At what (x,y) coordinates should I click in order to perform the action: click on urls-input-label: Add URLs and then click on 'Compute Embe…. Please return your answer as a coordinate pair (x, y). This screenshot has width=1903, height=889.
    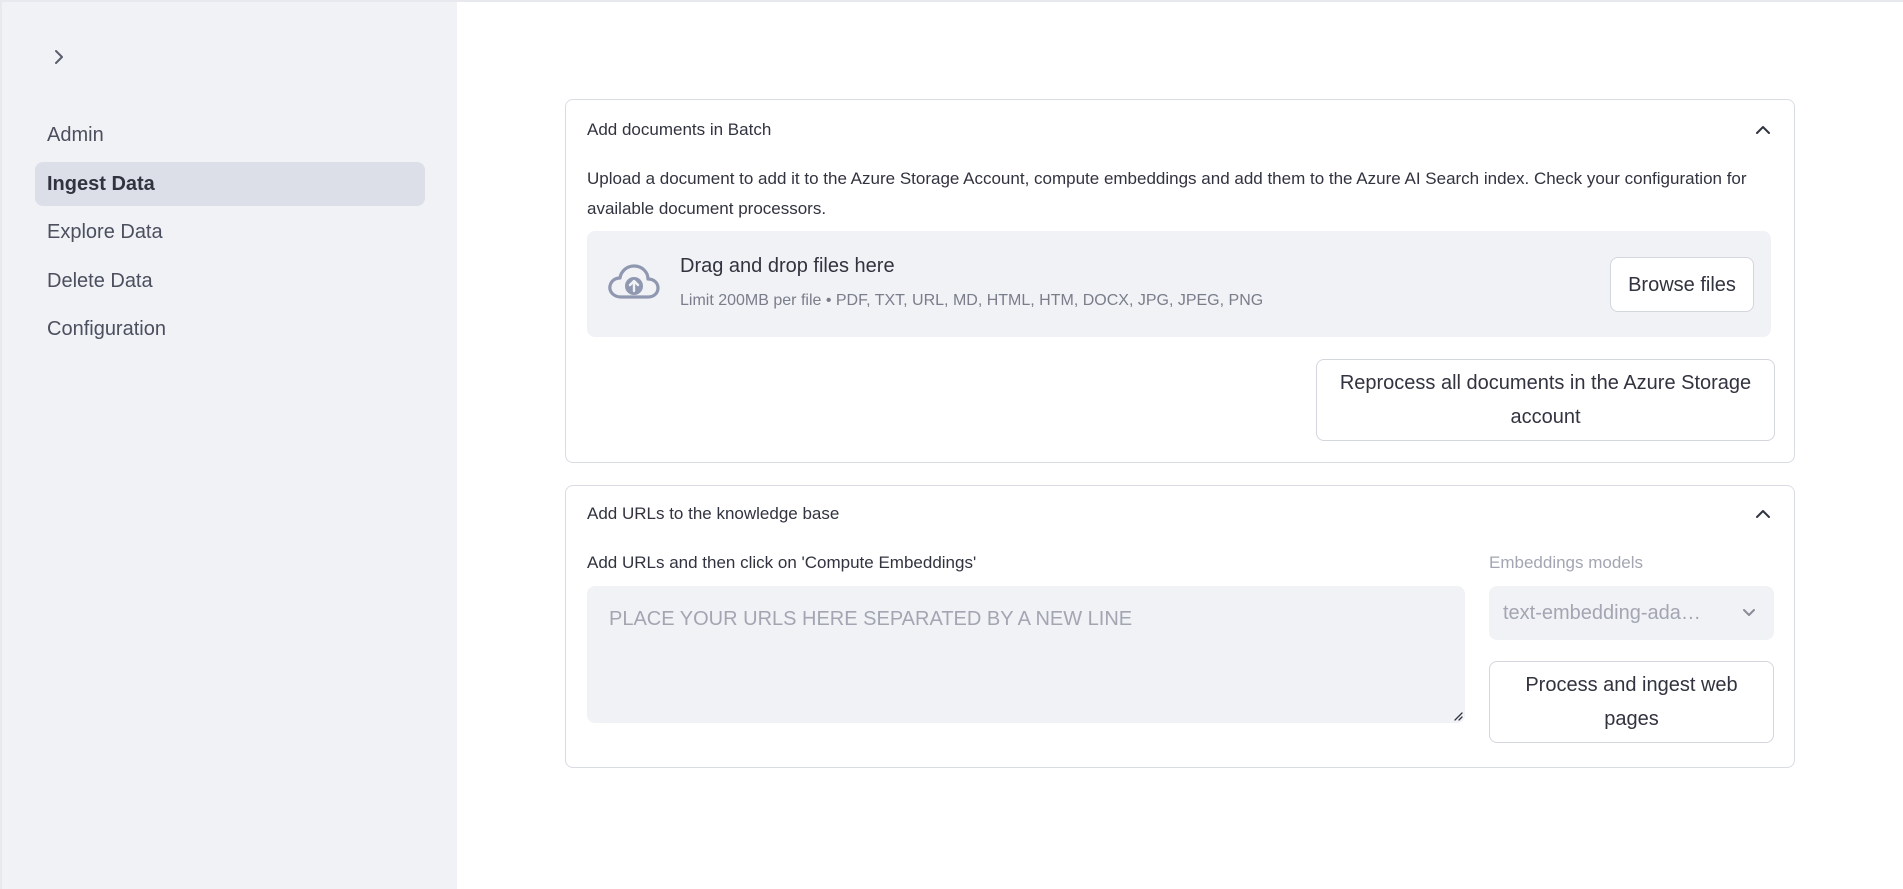
    Looking at the image, I should click on (782, 562).